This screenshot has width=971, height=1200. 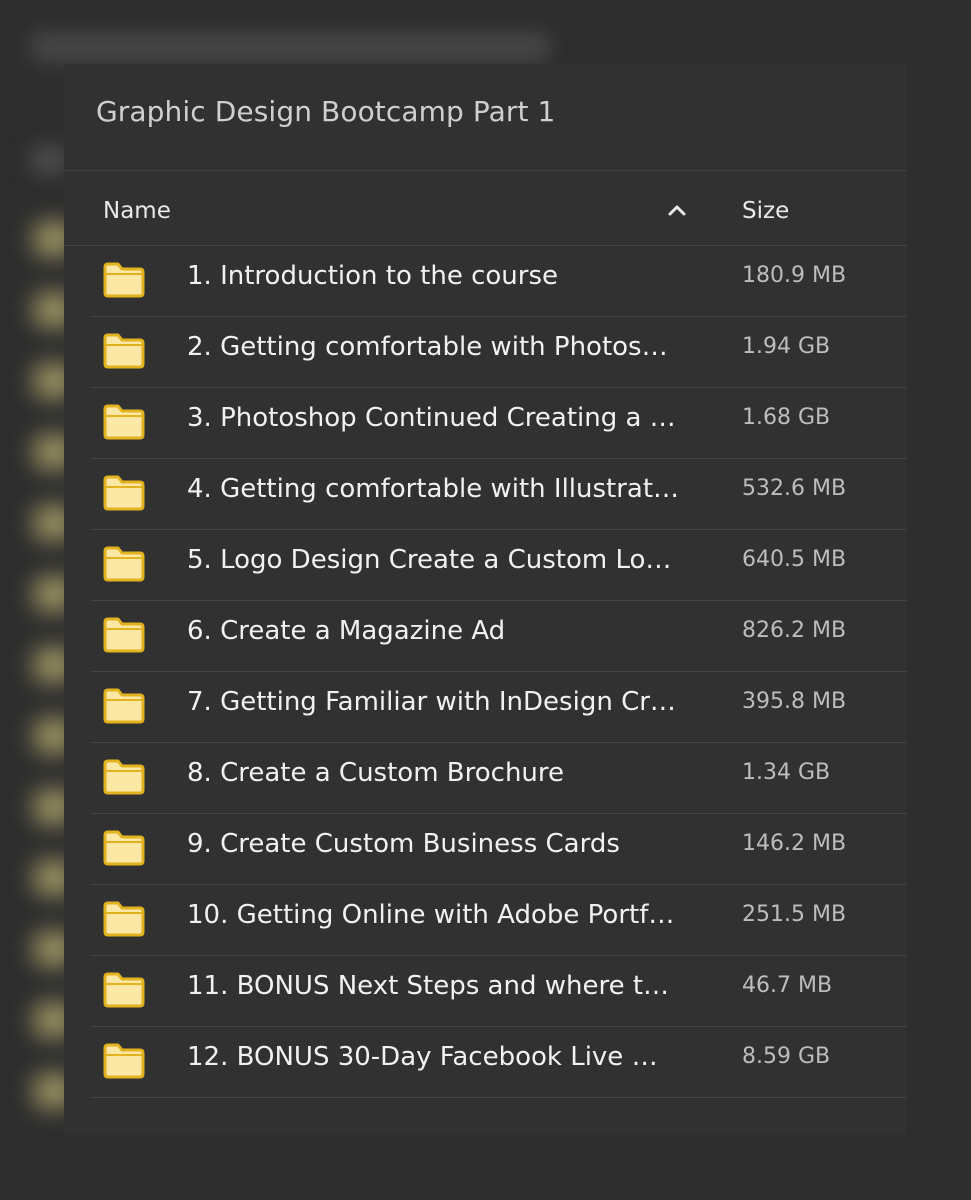 What do you see at coordinates (786, 346) in the screenshot?
I see `folder-size: 1.94 GB` at bounding box center [786, 346].